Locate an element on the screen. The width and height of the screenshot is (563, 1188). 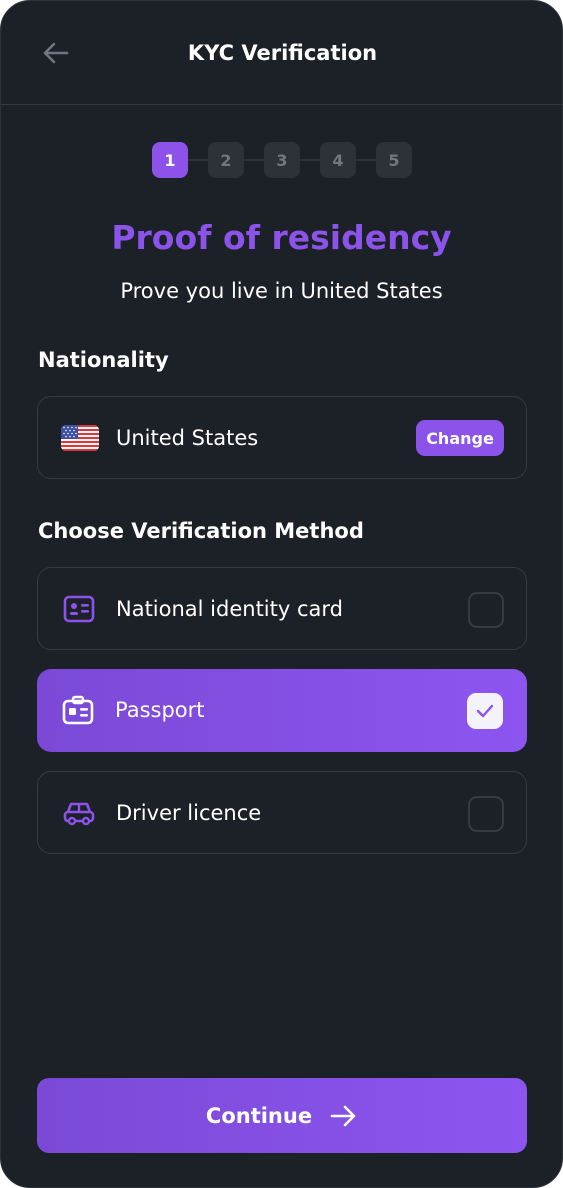
check-icon is located at coordinates (485, 711).